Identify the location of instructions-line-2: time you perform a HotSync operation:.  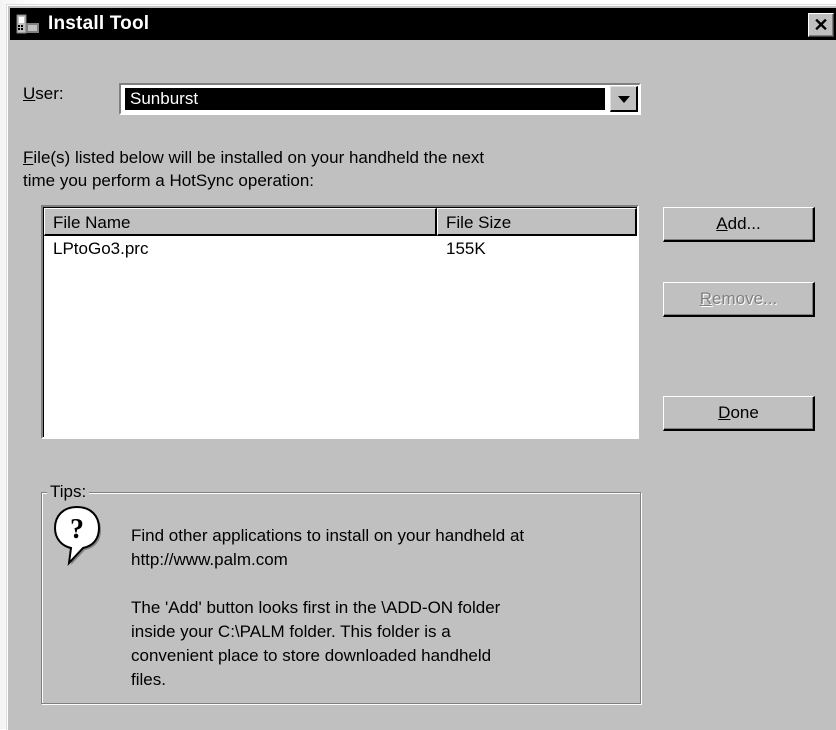
(169, 180).